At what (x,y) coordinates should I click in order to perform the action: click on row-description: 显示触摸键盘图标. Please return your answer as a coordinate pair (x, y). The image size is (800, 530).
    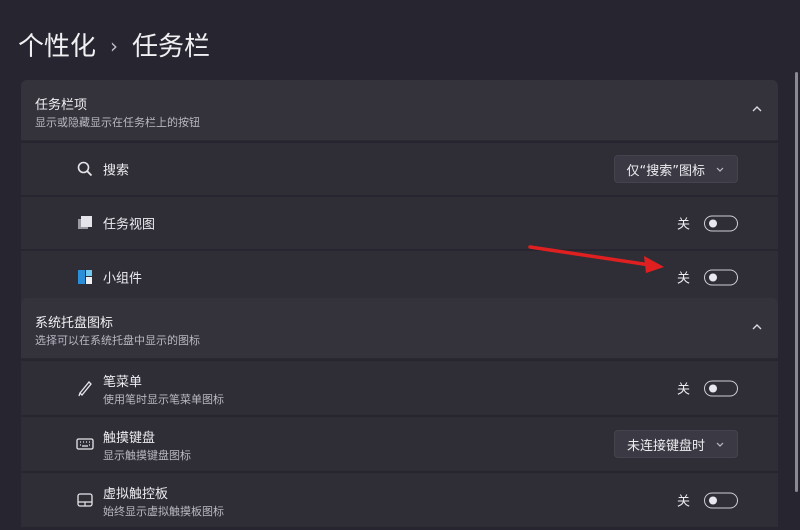
    Looking at the image, I should click on (147, 455).